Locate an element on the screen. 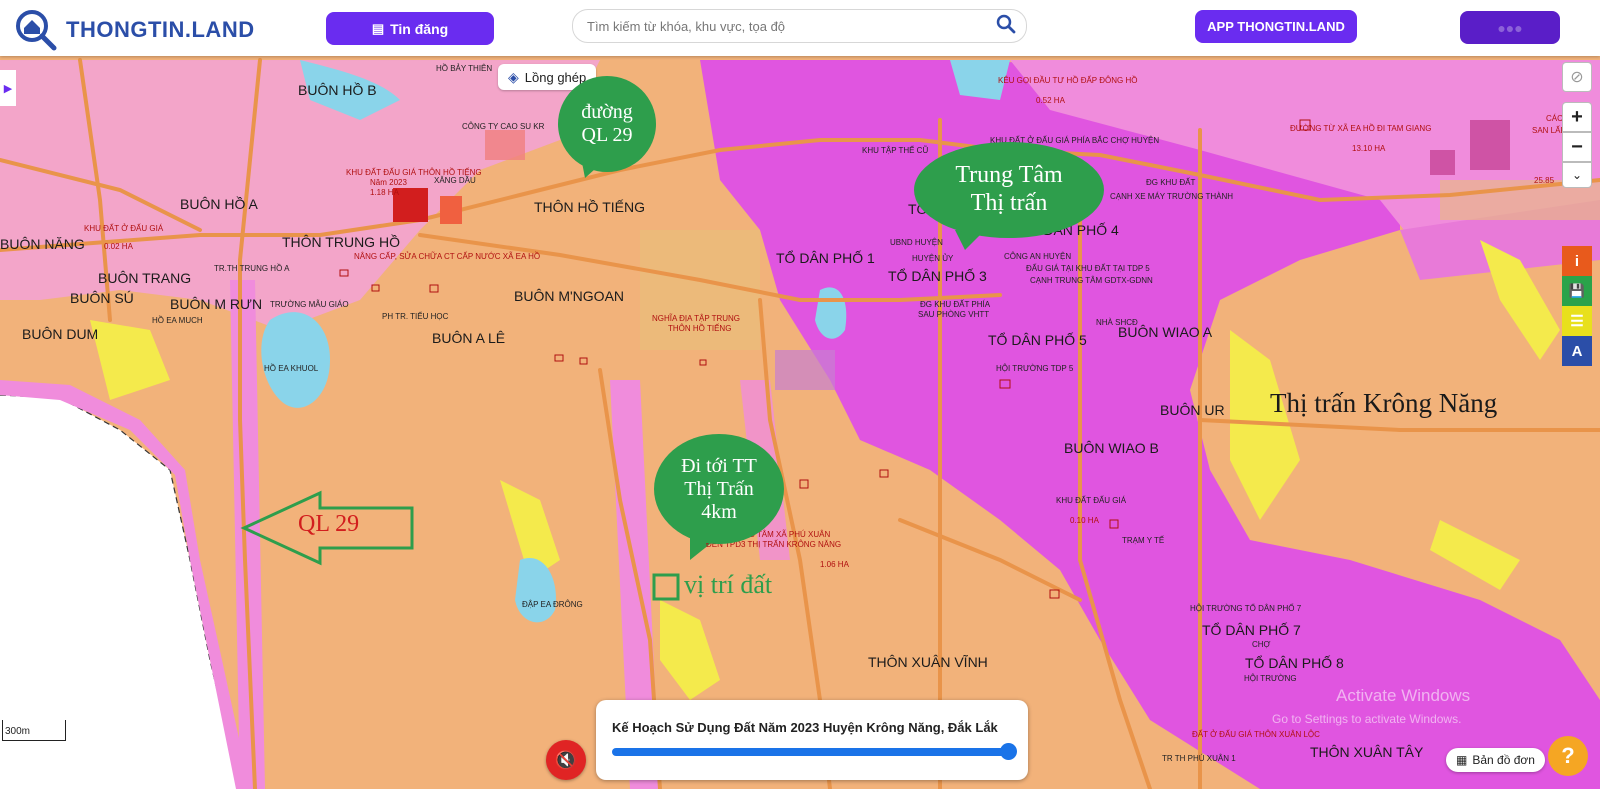 This screenshot has width=1600, height=789. poi-label: ĐG KHU ĐẤT is located at coordinates (1171, 182).